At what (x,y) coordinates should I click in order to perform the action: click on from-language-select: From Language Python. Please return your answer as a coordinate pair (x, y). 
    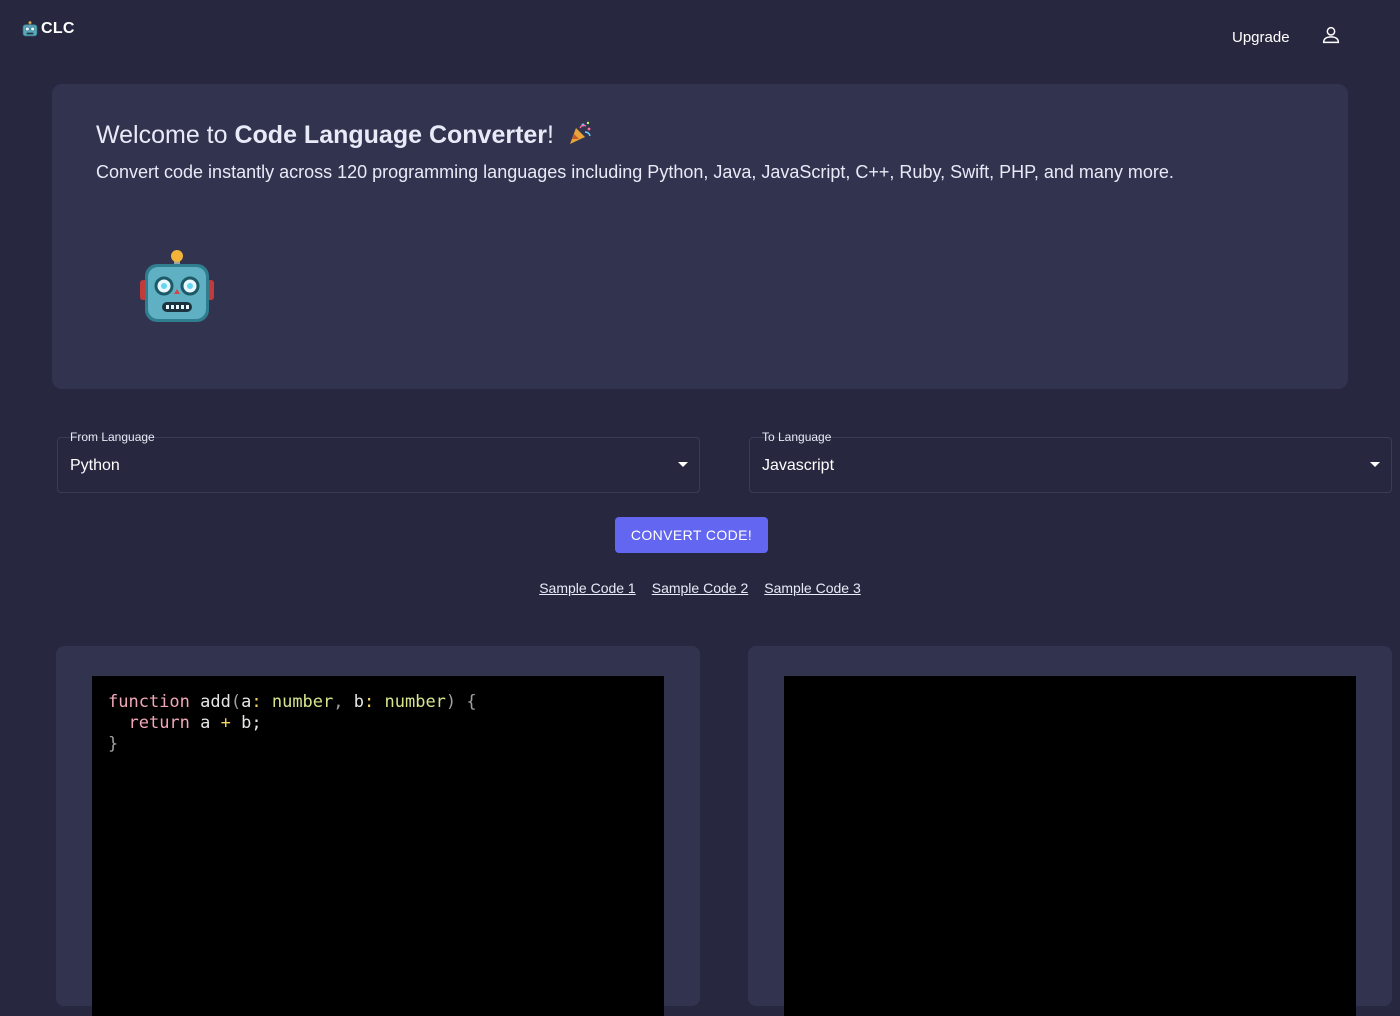
    Looking at the image, I should click on (378, 460).